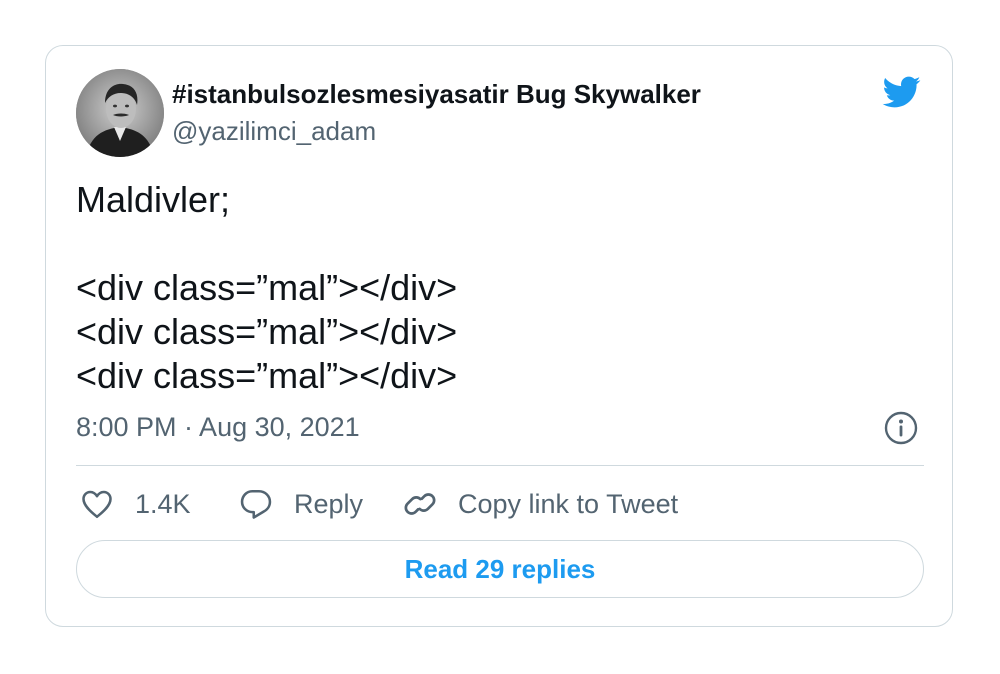 This screenshot has height=674, width=1000. What do you see at coordinates (568, 503) in the screenshot?
I see `copy-link-label: Copy link to Tweet` at bounding box center [568, 503].